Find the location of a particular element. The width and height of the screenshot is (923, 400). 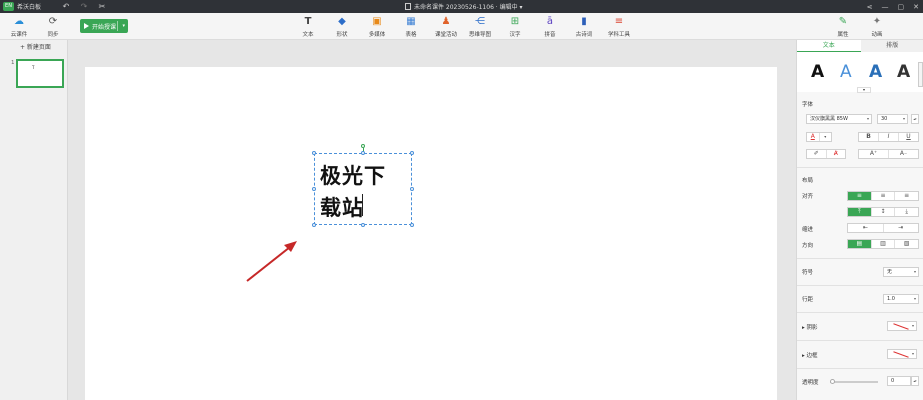

underline-button: U is located at coordinates (908, 137).